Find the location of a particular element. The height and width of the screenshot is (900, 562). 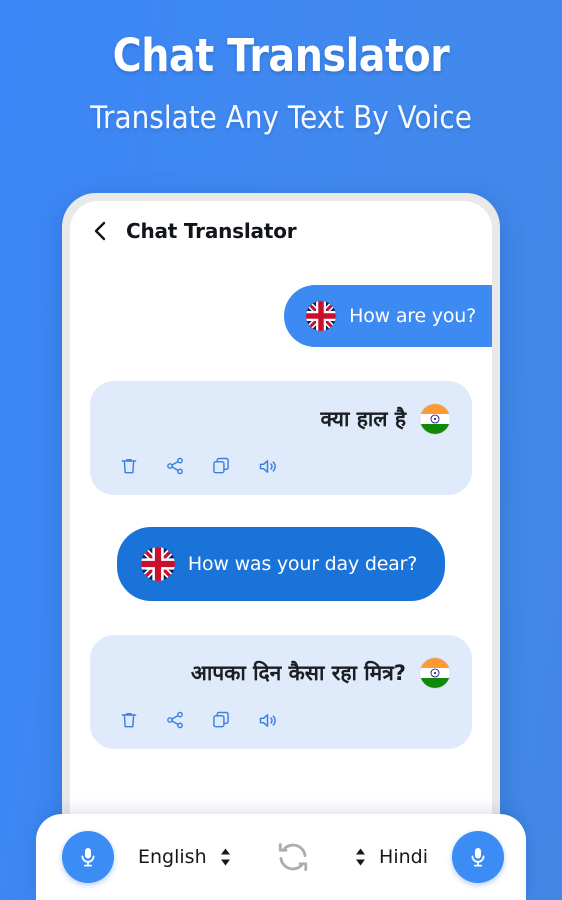

mic-button-source is located at coordinates (88, 857).